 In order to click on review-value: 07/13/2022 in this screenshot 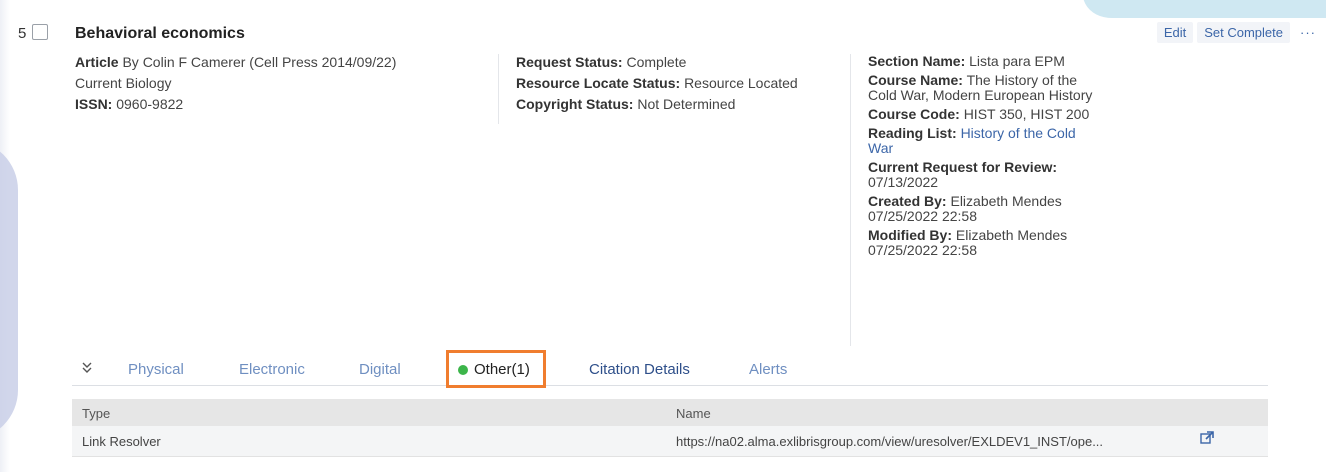, I will do `click(903, 182)`.